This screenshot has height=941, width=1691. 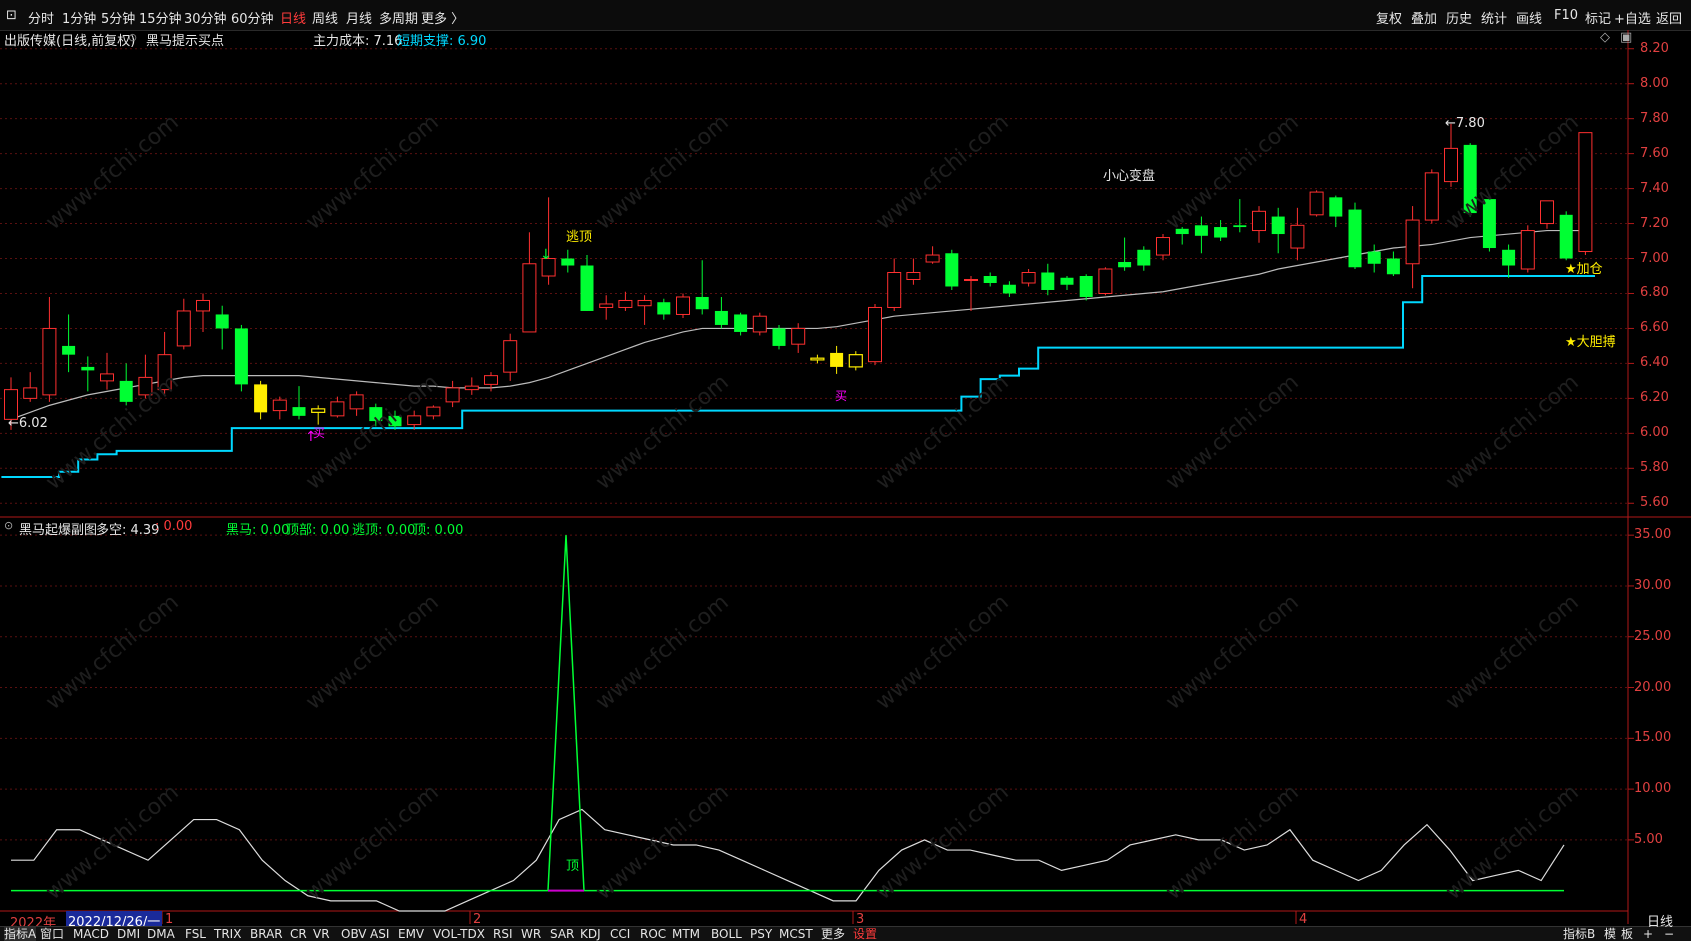 I want to click on bottom-right-0: 指标B, so click(x=1579, y=934).